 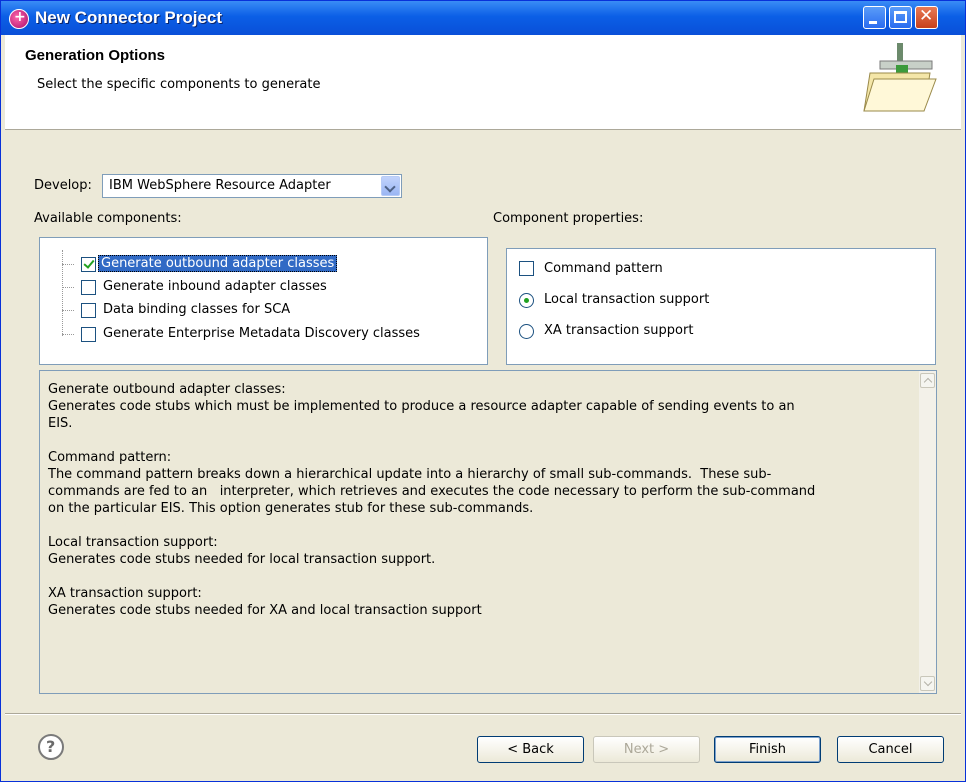 What do you see at coordinates (890, 749) in the screenshot?
I see `cancel-button: Cancel` at bounding box center [890, 749].